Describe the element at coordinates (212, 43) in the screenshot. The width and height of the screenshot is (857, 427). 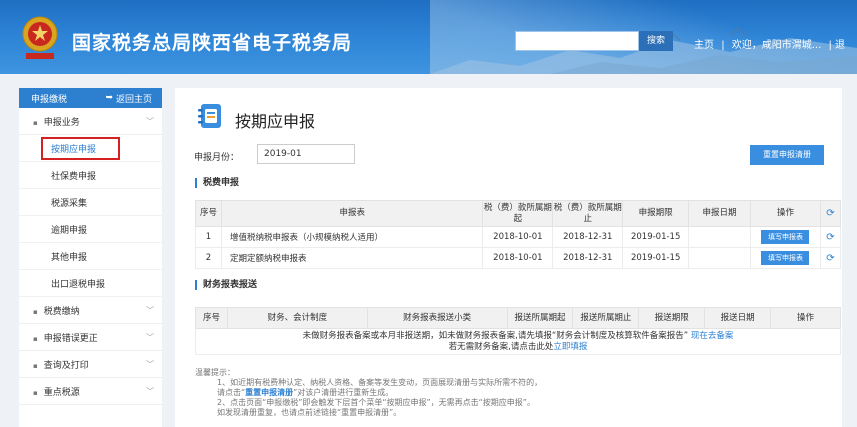
I see `site-title: 国家税务总局陕西省电子税务局` at that location.